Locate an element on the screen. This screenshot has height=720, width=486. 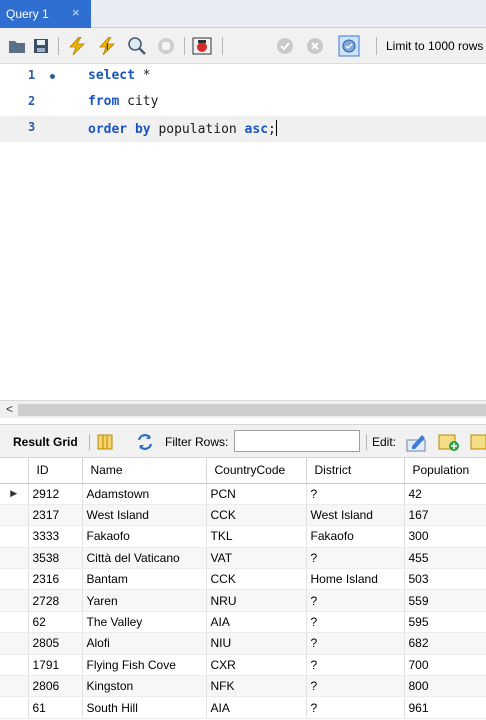
limit-rows-select: Limit to 1000 rows is located at coordinates (434, 46).